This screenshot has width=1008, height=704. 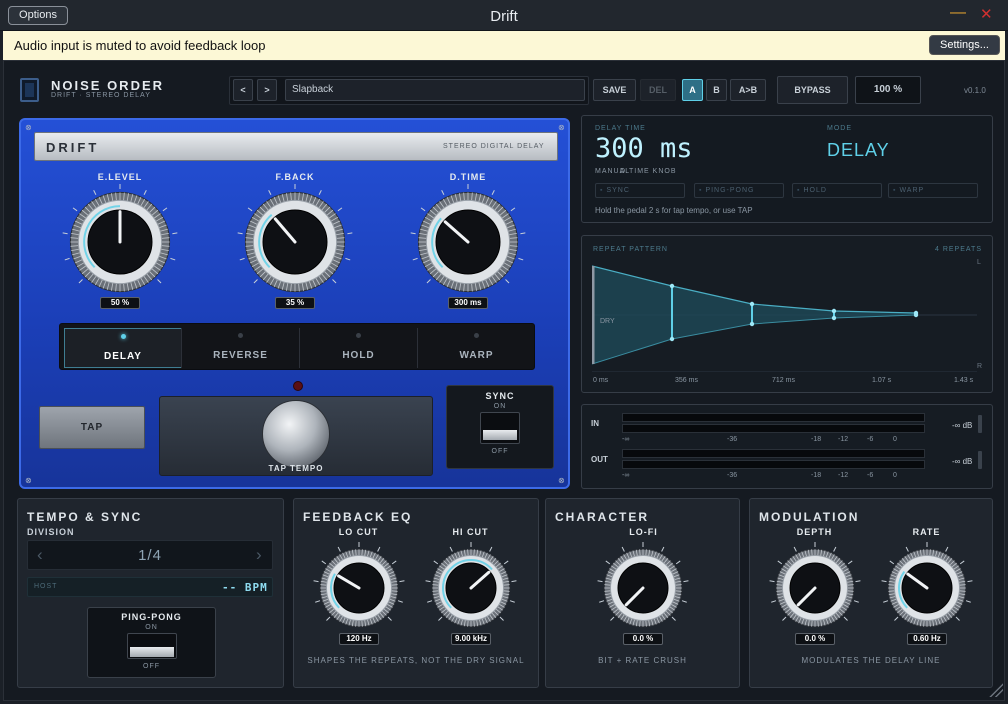 I want to click on meter-tick: -6, so click(x=870, y=439).